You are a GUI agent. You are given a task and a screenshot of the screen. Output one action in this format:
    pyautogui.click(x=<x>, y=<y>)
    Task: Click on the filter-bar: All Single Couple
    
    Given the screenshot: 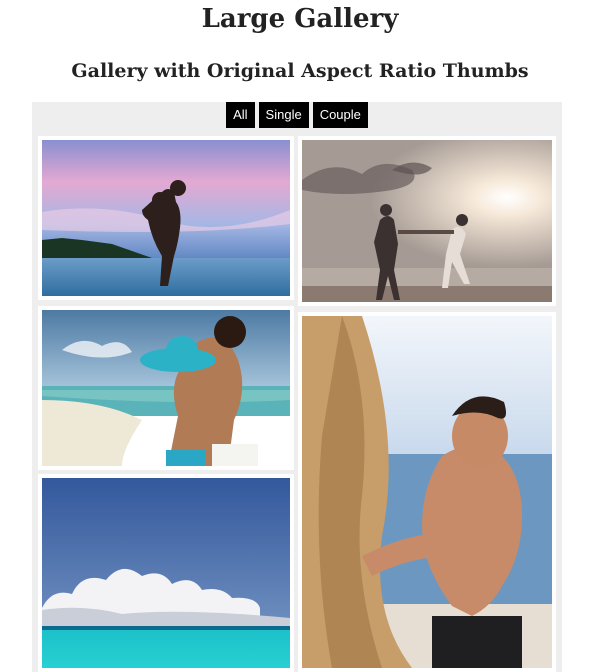 What is the action you would take?
    pyautogui.click(x=297, y=116)
    